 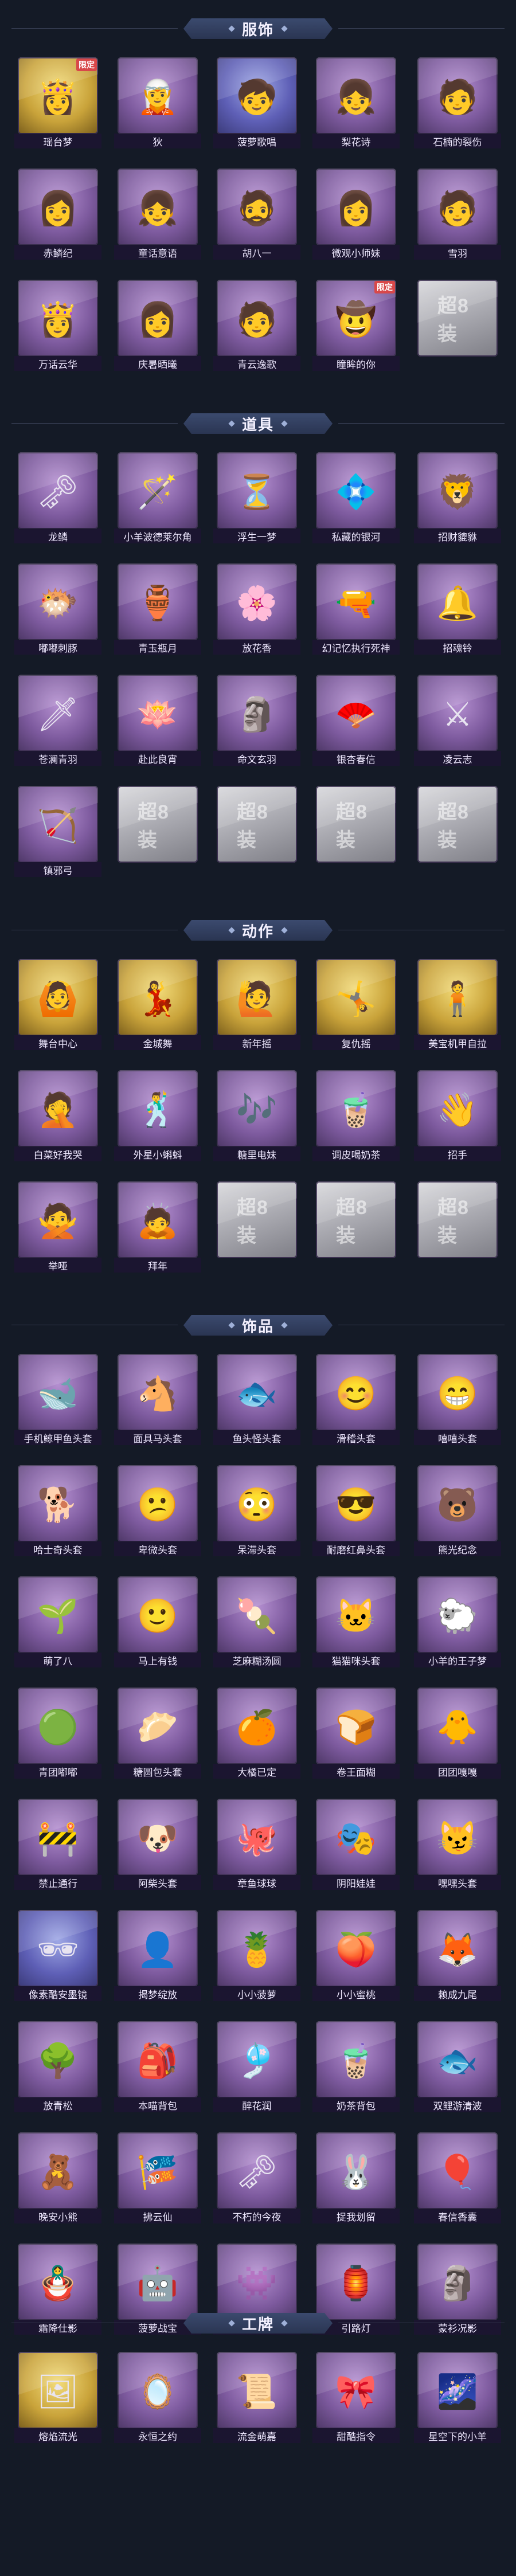 I want to click on item-tile: 🐙 章鱼球球, so click(x=256, y=1845).